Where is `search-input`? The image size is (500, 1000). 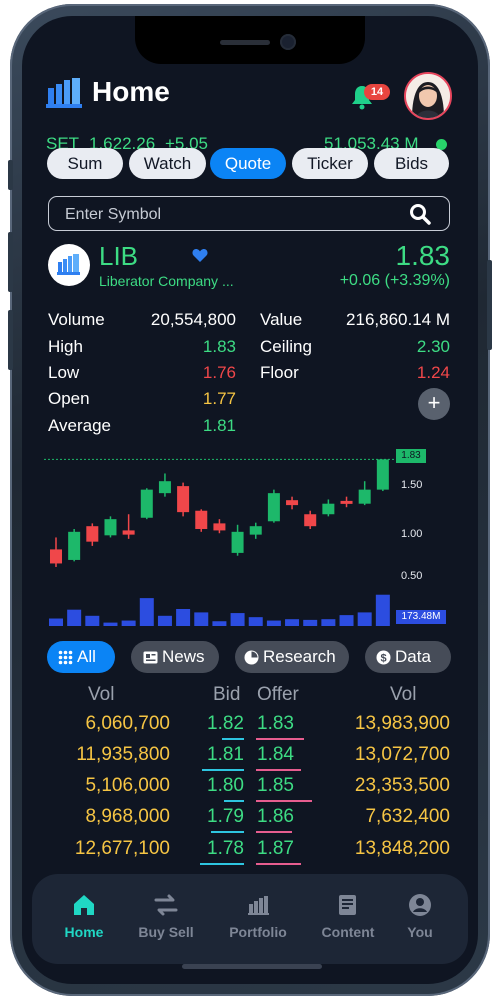
search-input is located at coordinates (230, 214).